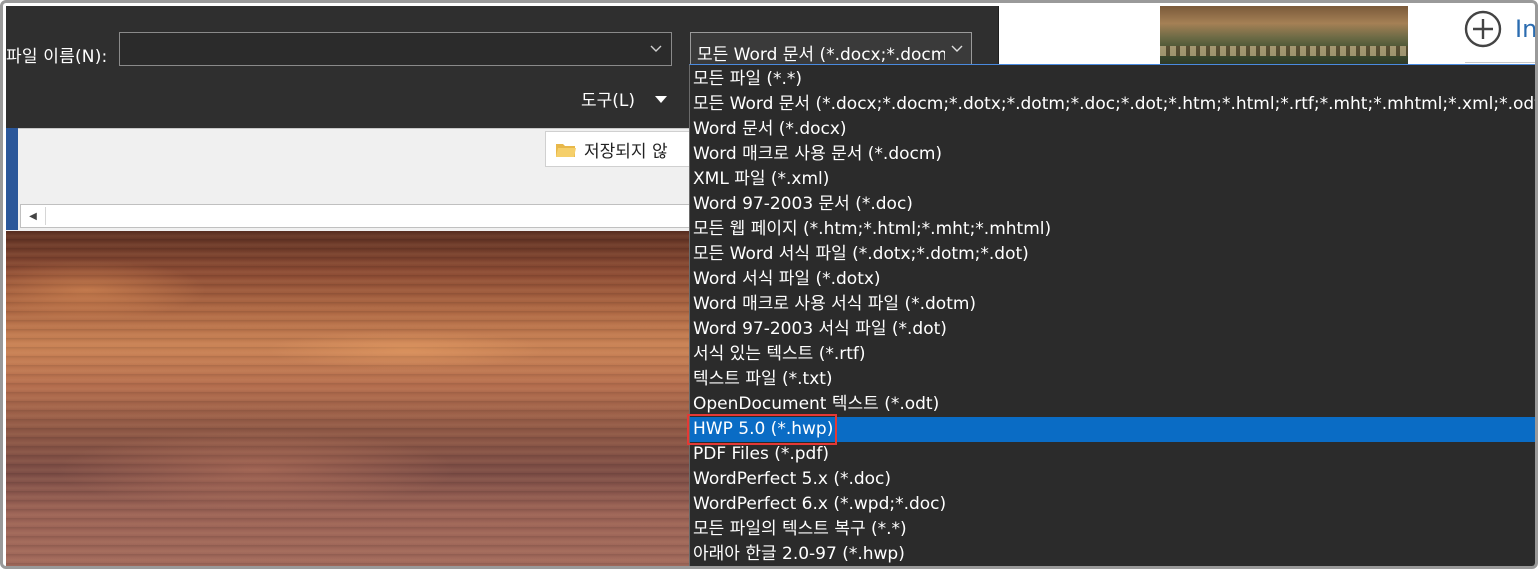  I want to click on dropdown-option: WordPerfect 5.x (*.doc), so click(1112, 479).